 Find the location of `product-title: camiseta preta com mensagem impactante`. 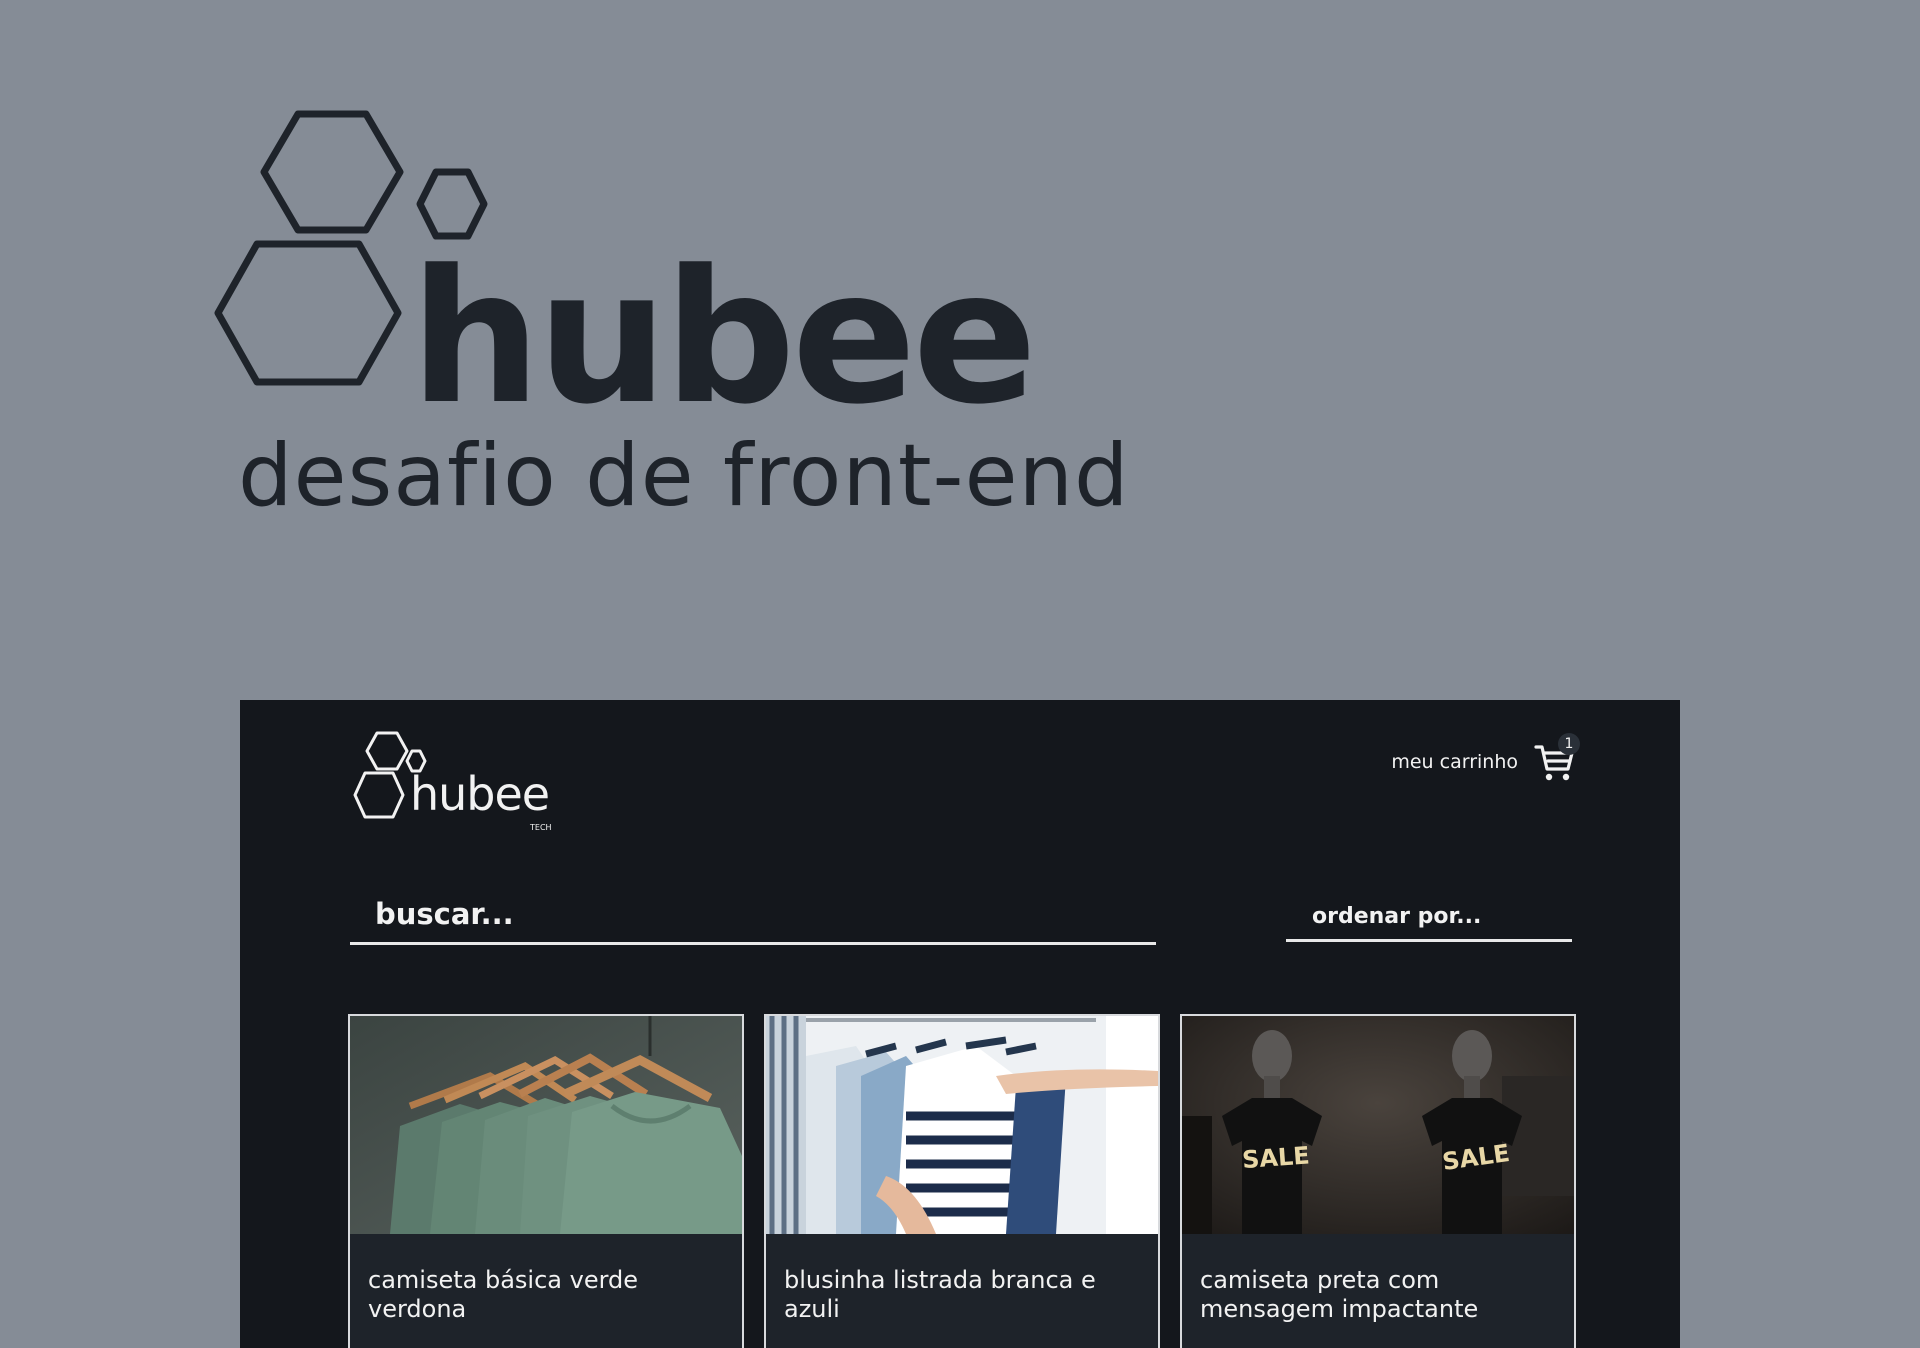

product-title: camiseta preta com mensagem impactante is located at coordinates (1339, 1294).